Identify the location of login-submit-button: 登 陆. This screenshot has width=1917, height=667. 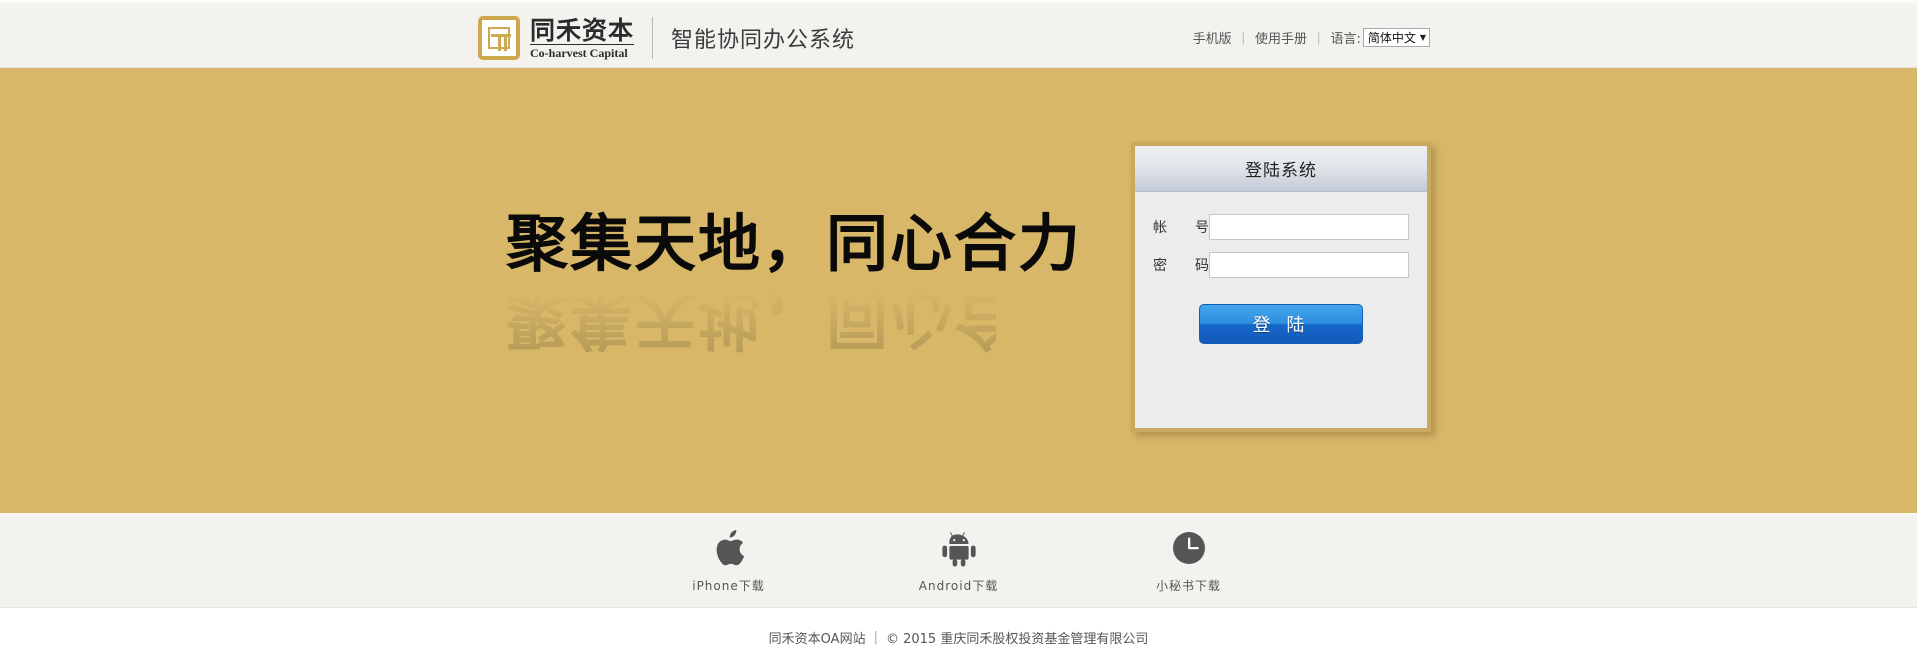
(1281, 324).